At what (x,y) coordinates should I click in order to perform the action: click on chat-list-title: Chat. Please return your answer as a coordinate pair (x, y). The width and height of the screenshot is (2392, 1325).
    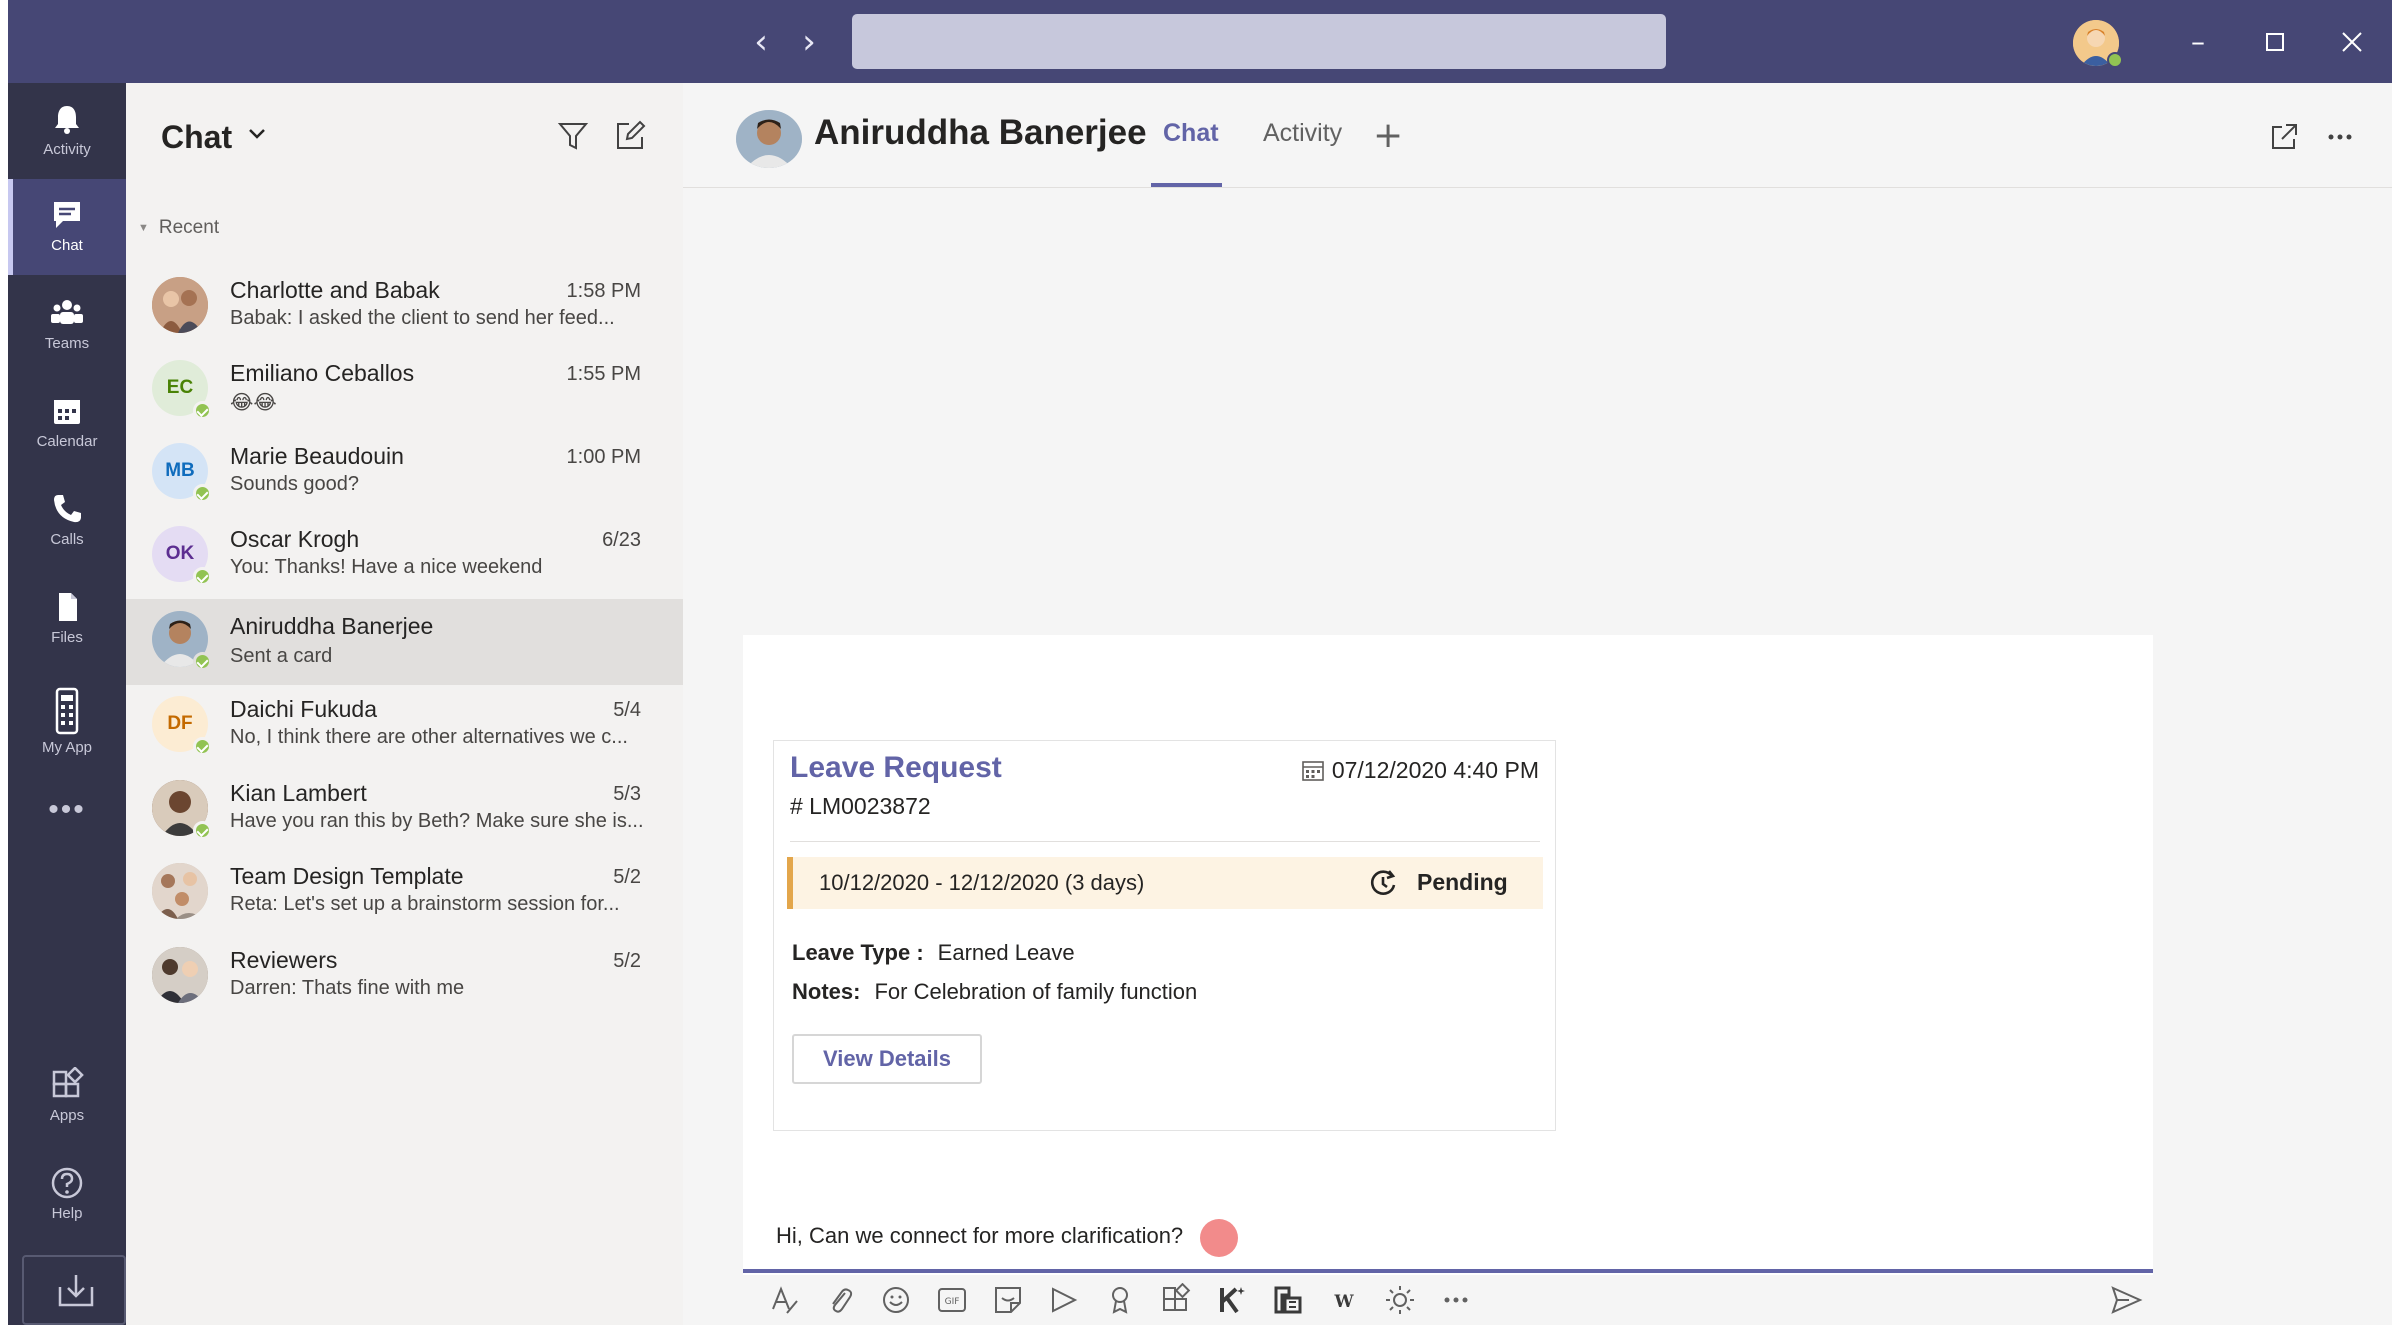
    Looking at the image, I should click on (196, 137).